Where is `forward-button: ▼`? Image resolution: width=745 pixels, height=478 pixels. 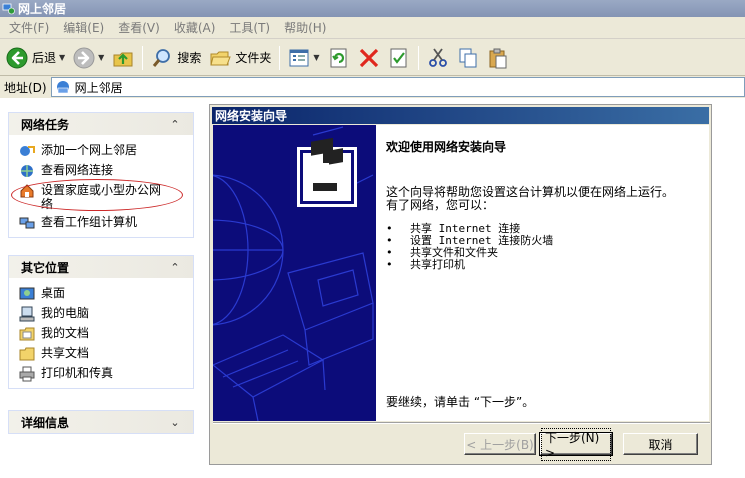 forward-button: ▼ is located at coordinates (88, 58).